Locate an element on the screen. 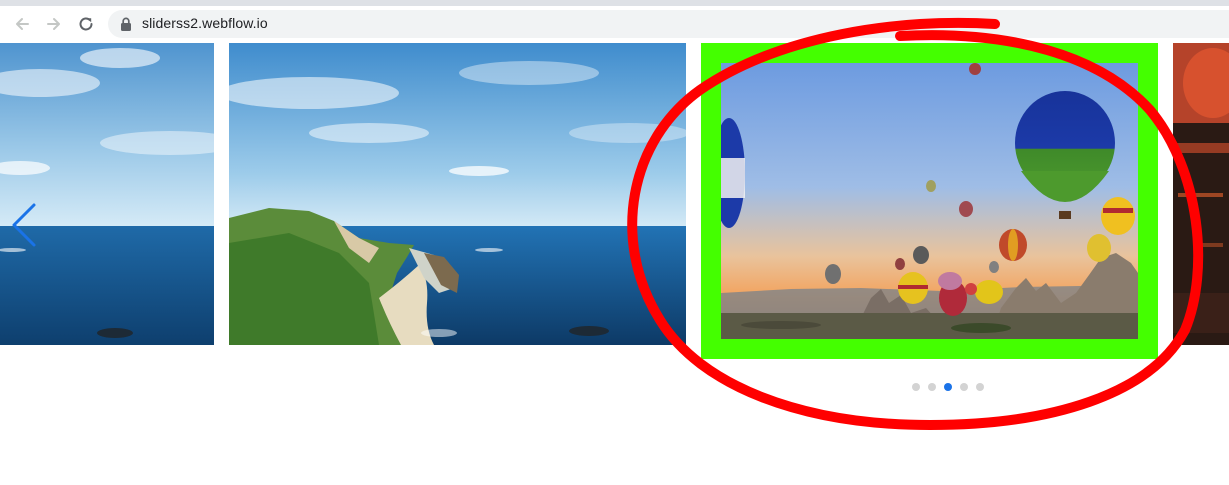 This screenshot has height=485, width=1229. slide-1-photo is located at coordinates (107, 194).